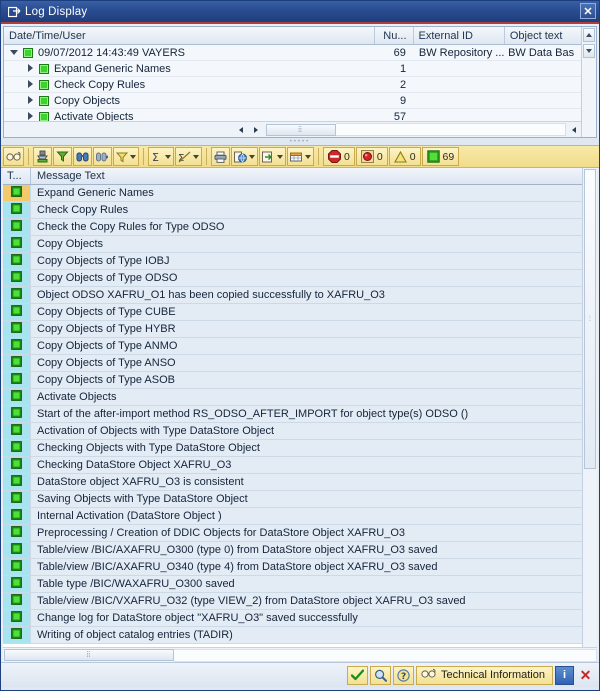 Image resolution: width=600 pixels, height=691 pixels. What do you see at coordinates (381, 675) in the screenshot?
I see `search-button` at bounding box center [381, 675].